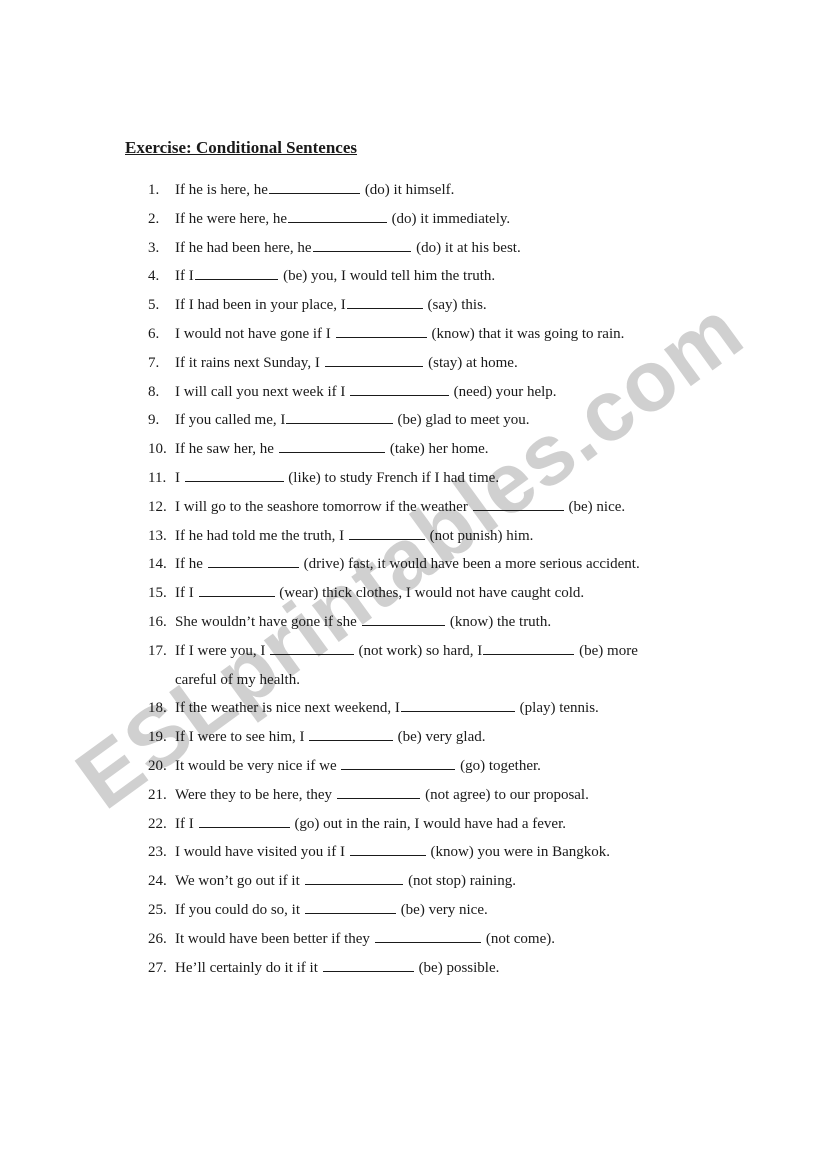 This screenshot has height=1169, width=821. What do you see at coordinates (442, 909) in the screenshot?
I see `sentence-end: (be) very nice.` at bounding box center [442, 909].